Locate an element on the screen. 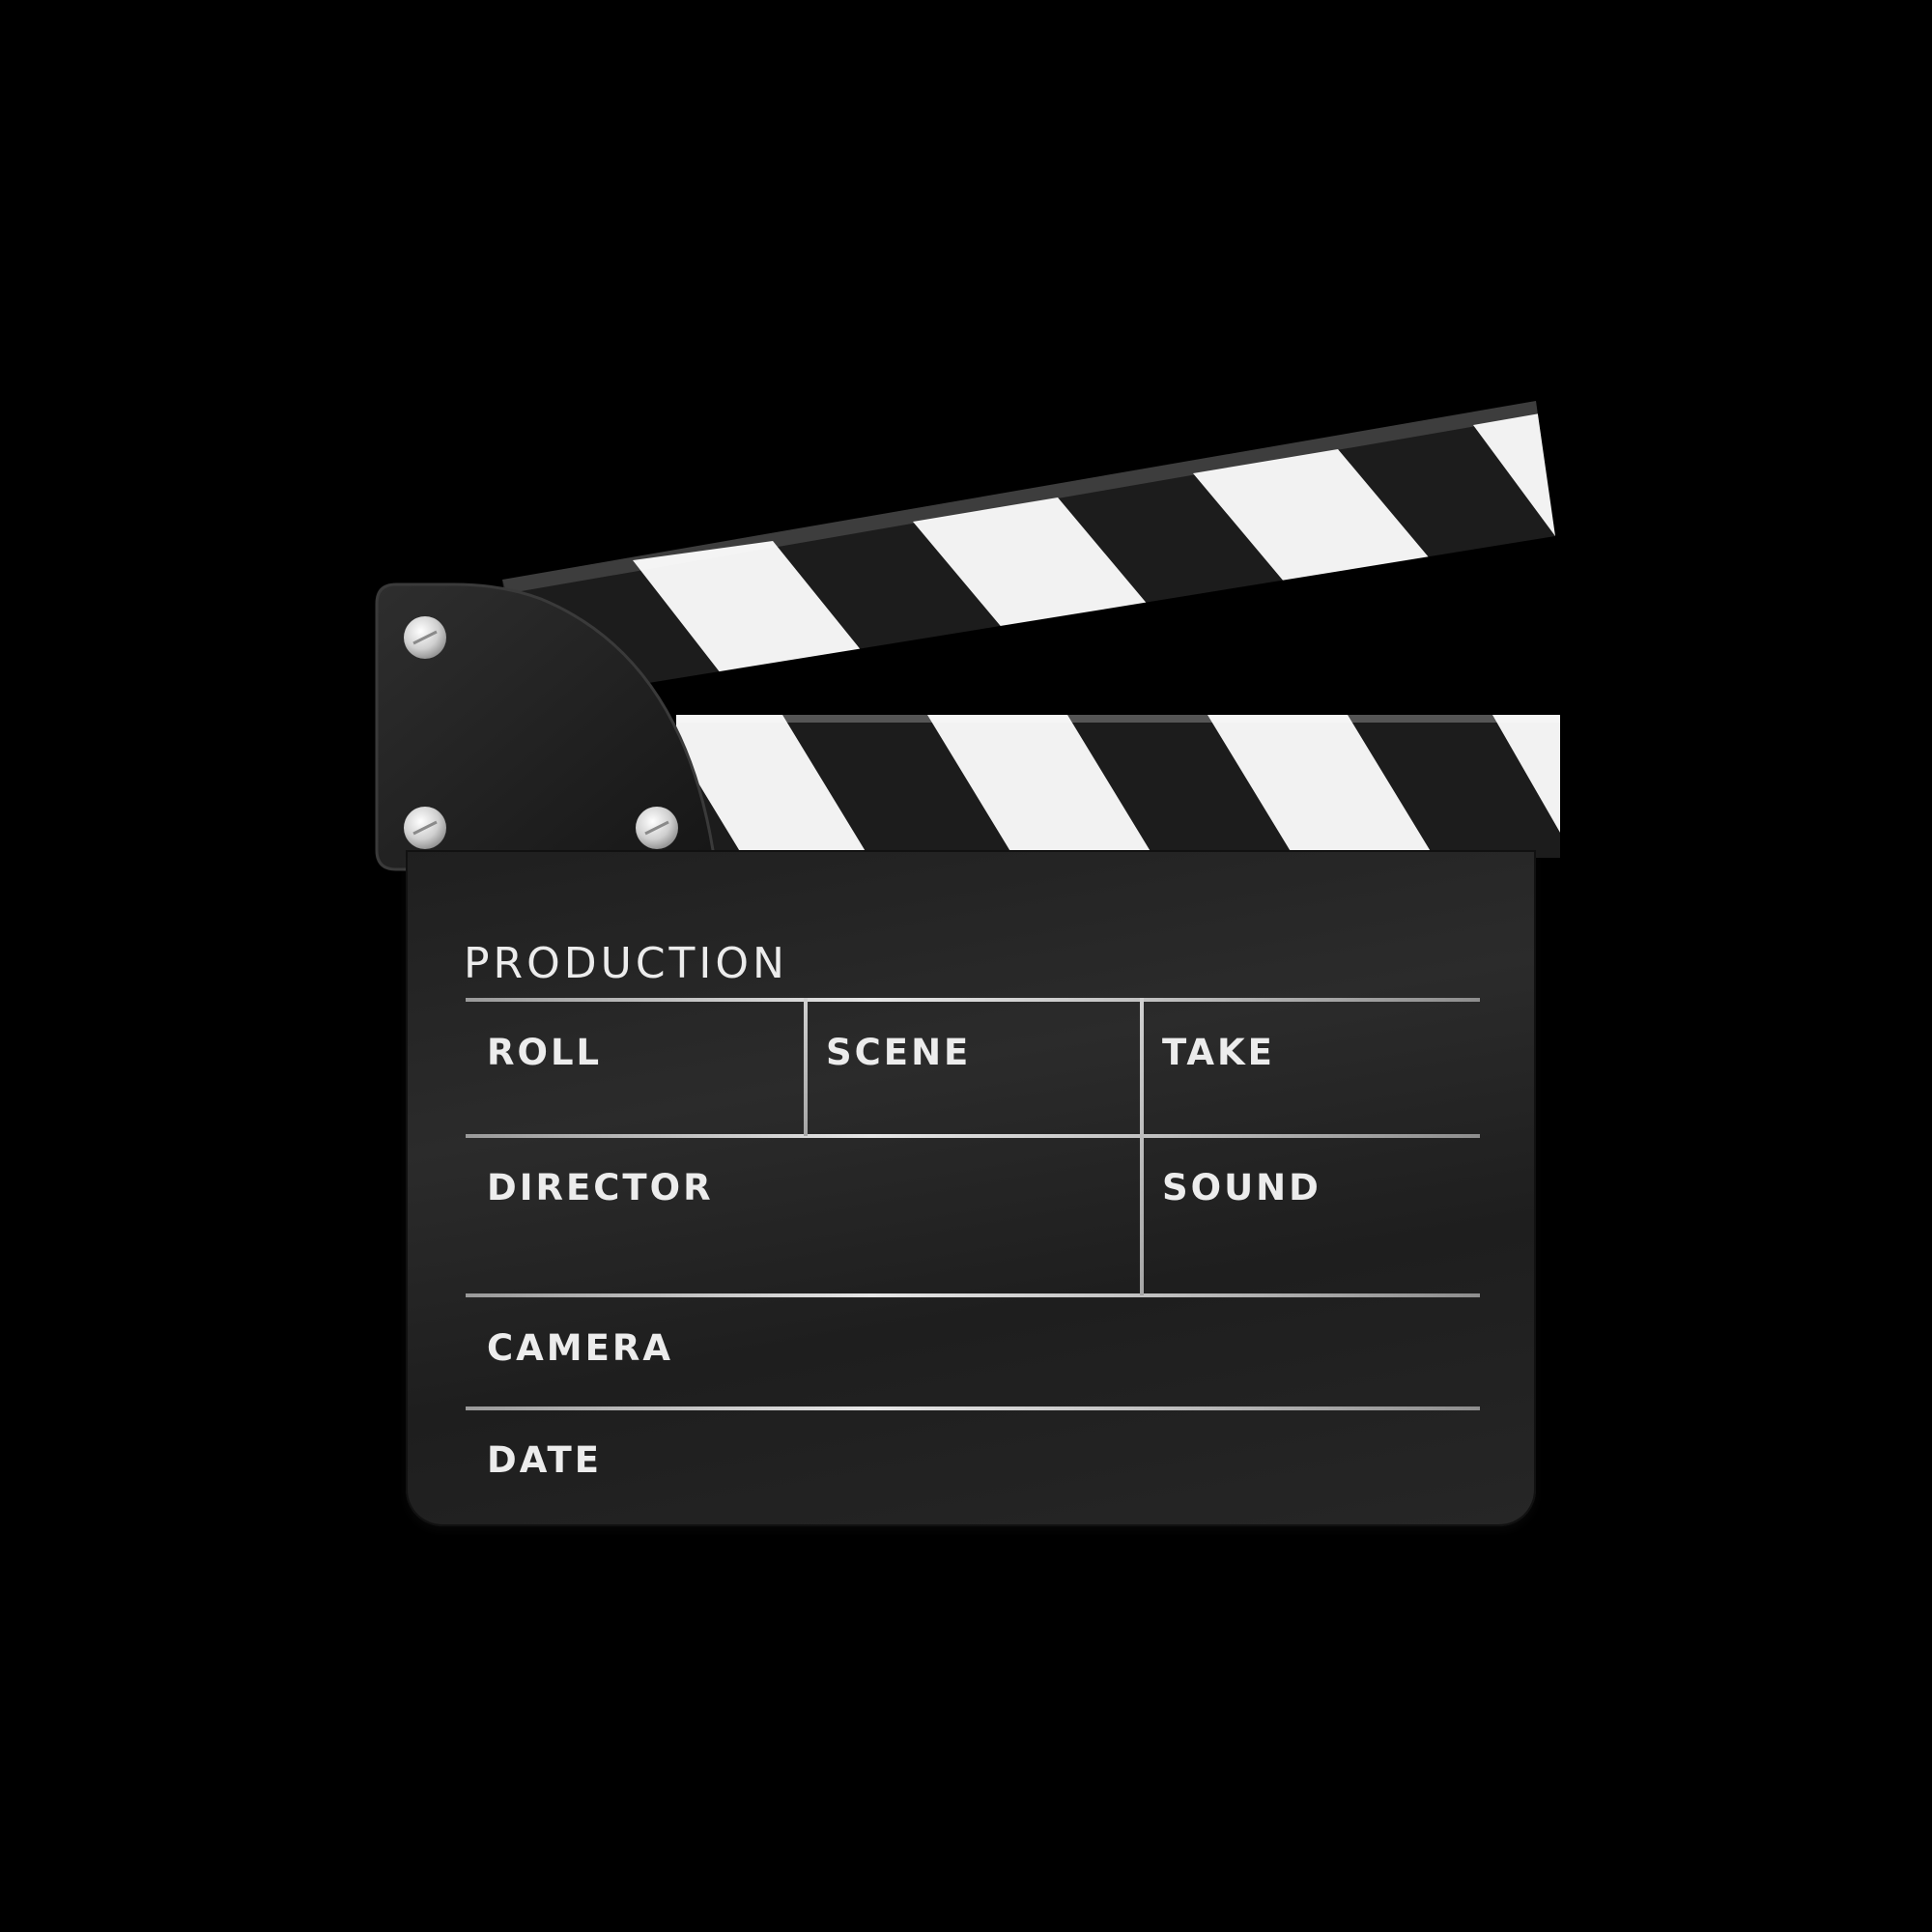 The image size is (1932, 1932). director-label: DIRECTOR is located at coordinates (600, 1187).